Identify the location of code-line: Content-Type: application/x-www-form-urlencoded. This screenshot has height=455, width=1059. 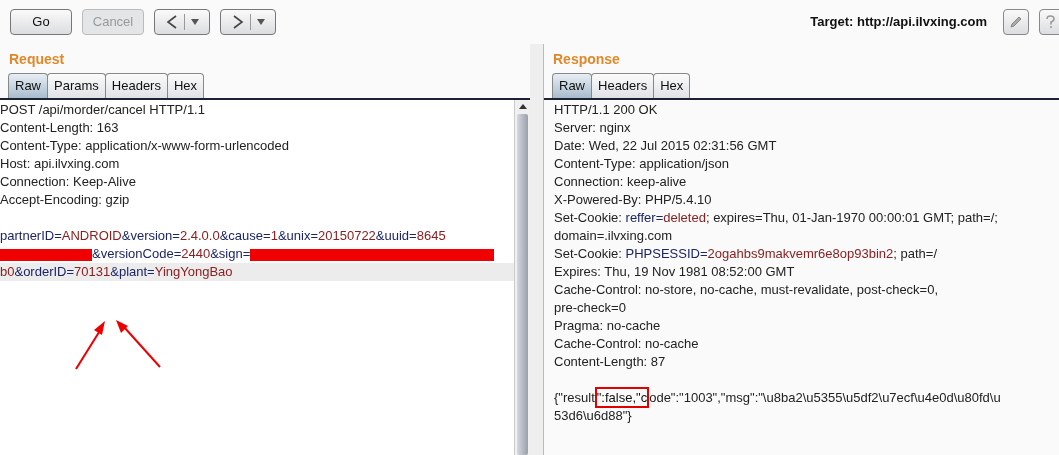
(145, 146).